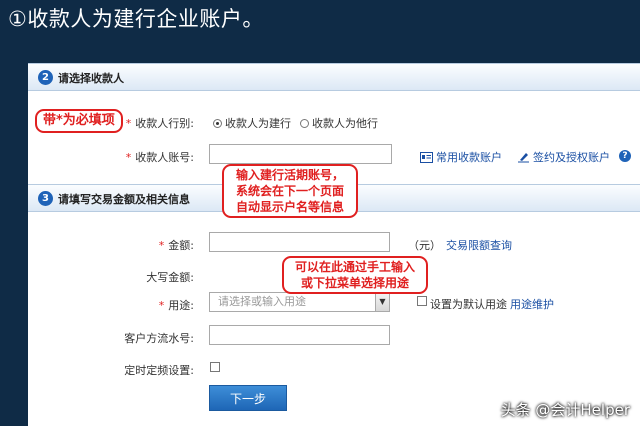 This screenshot has width=640, height=426. I want to click on sign-authorize-link: 签约及授权账户, so click(563, 157).